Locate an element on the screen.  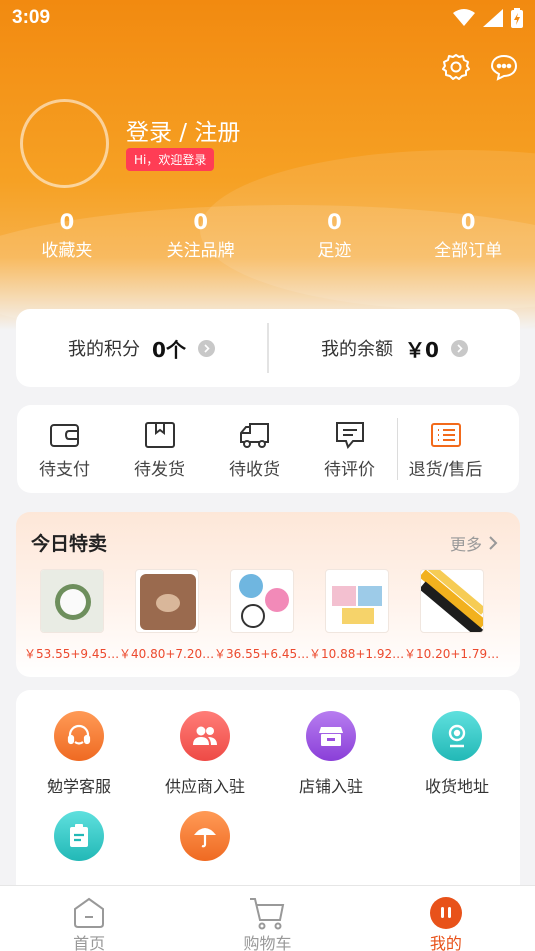
bottom-tab-bar: 首页 购物车 我的 is located at coordinates (267, 918).